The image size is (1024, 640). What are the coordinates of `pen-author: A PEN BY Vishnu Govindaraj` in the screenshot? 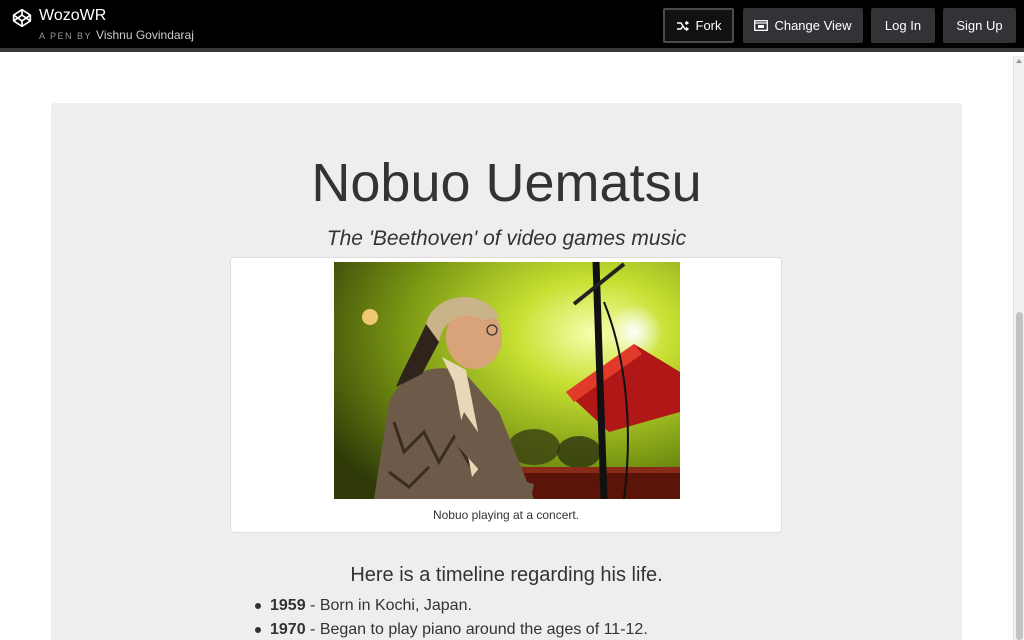 It's located at (116, 35).